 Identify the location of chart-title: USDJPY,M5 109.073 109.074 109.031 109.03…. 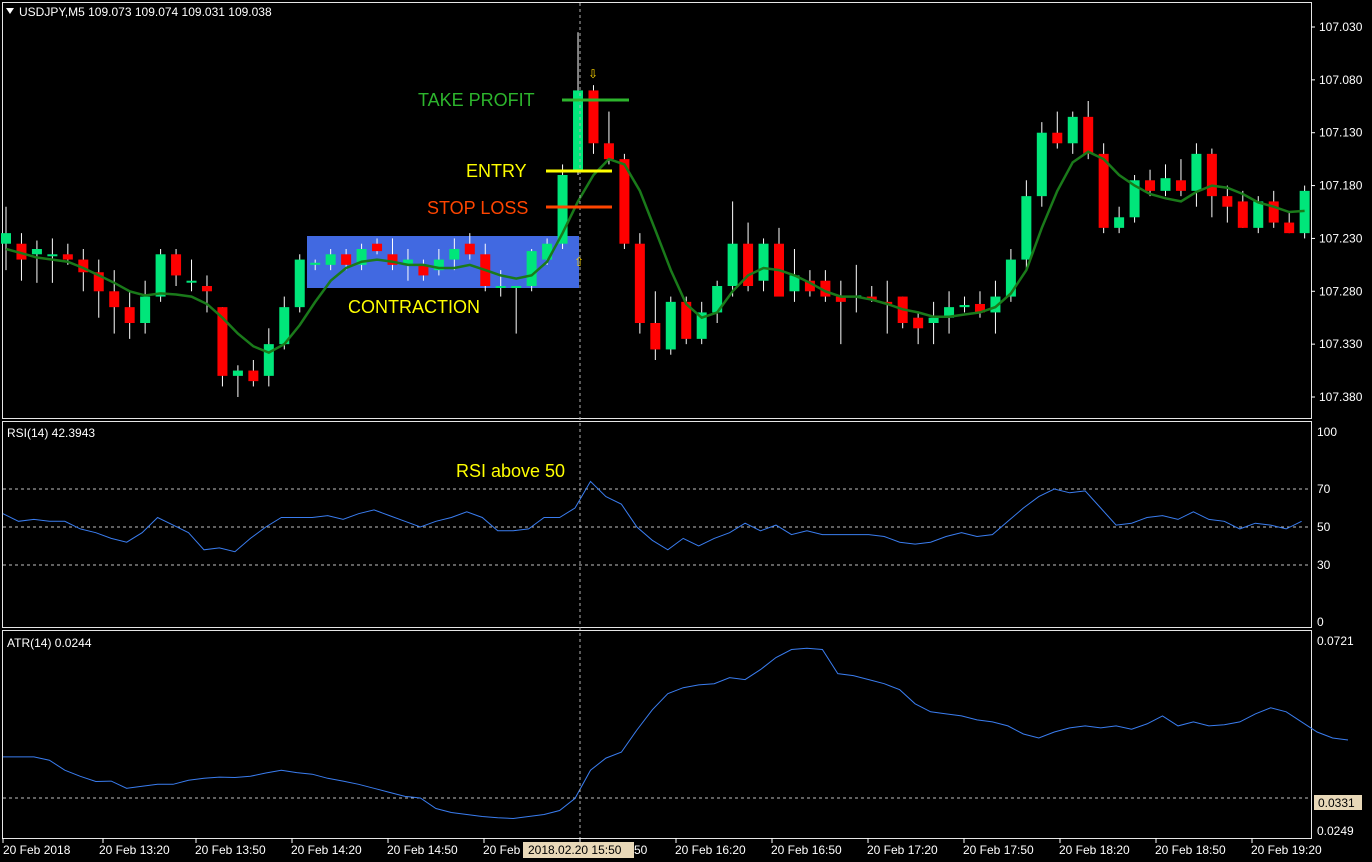
(145, 12).